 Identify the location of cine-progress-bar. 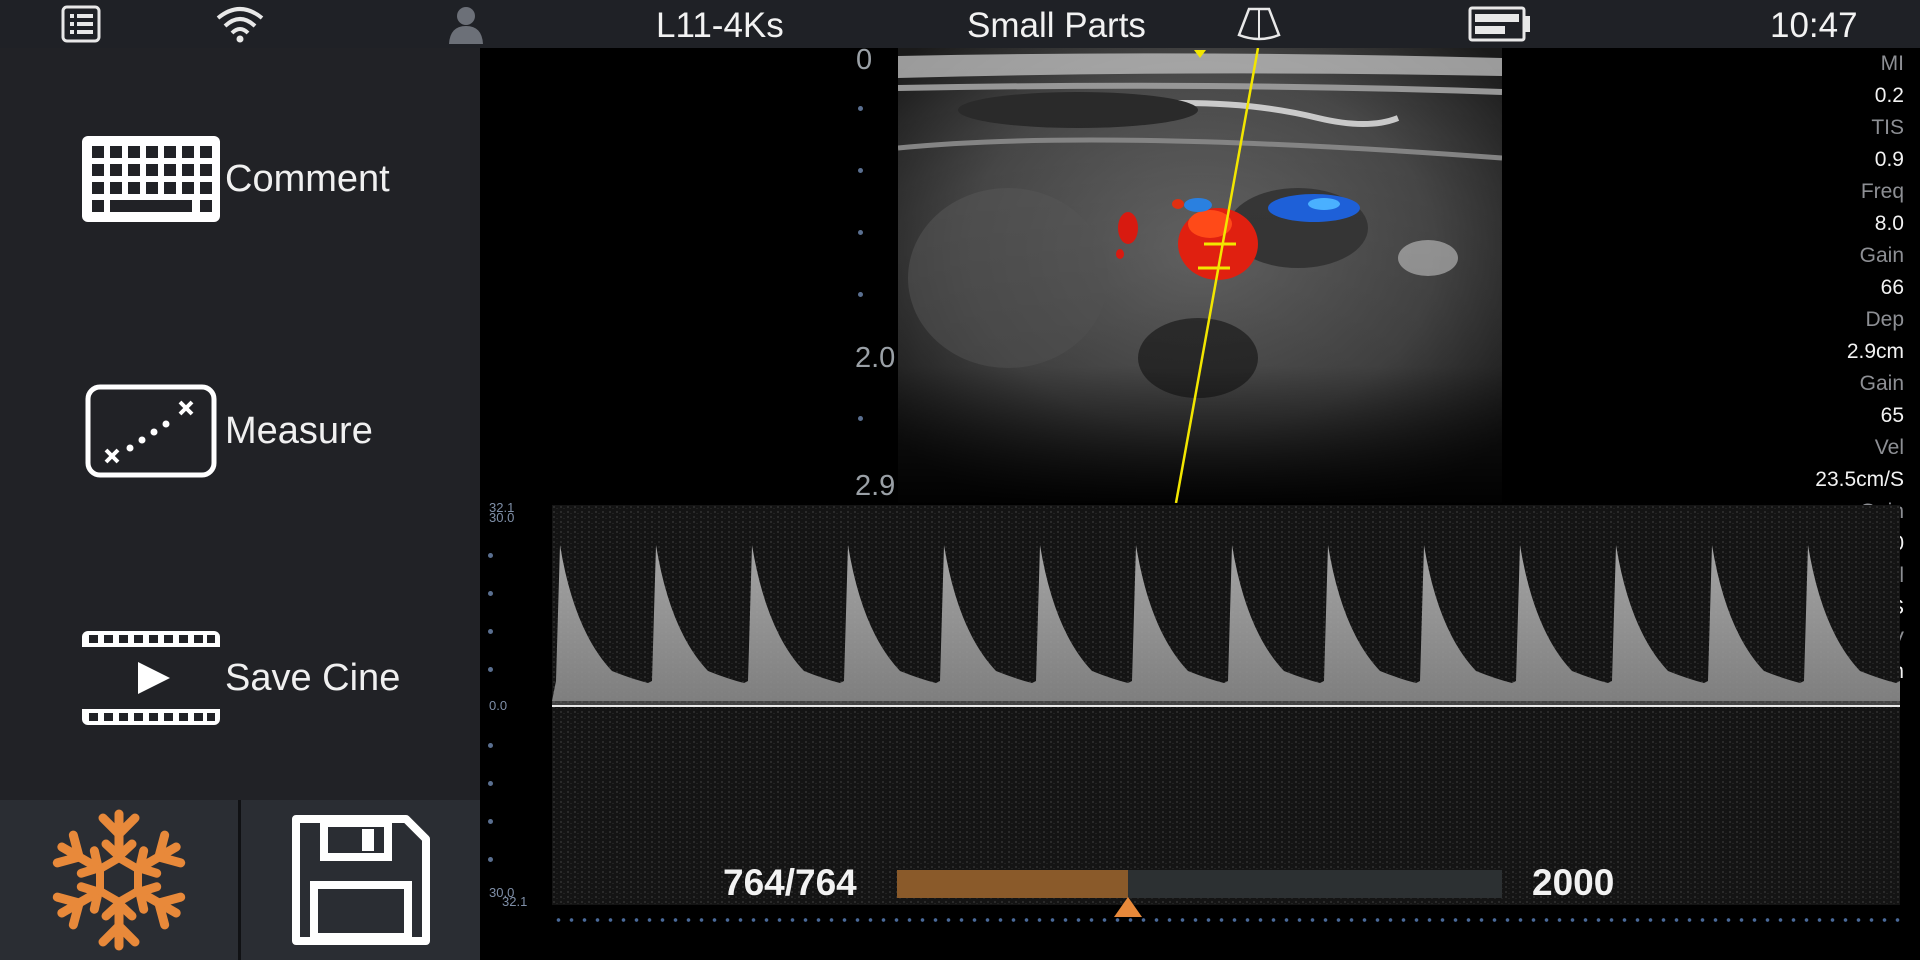
(1199, 884).